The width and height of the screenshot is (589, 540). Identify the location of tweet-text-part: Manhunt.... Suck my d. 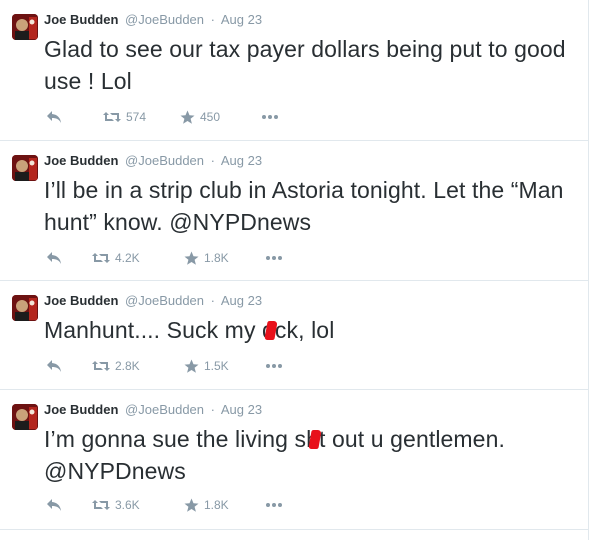
(159, 330).